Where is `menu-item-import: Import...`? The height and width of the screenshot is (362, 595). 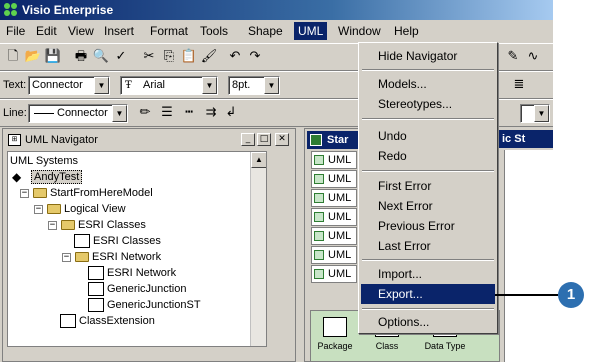
menu-item-import: Import... is located at coordinates (428, 274).